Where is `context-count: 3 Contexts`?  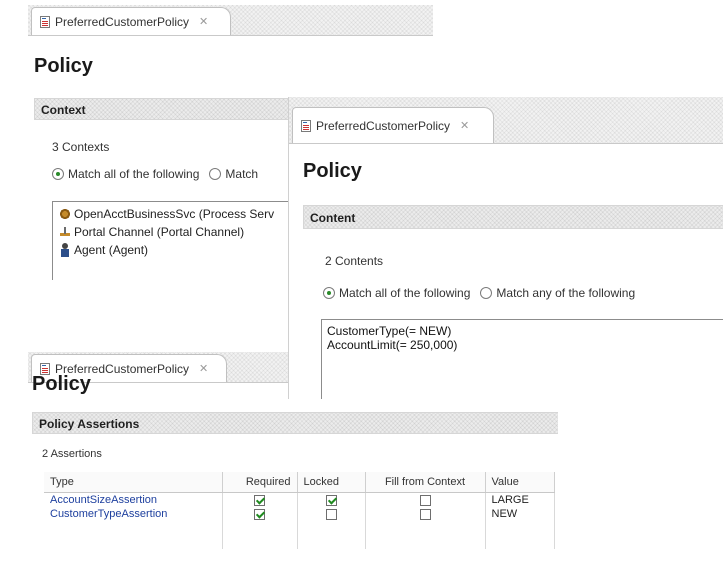 context-count: 3 Contexts is located at coordinates (81, 147).